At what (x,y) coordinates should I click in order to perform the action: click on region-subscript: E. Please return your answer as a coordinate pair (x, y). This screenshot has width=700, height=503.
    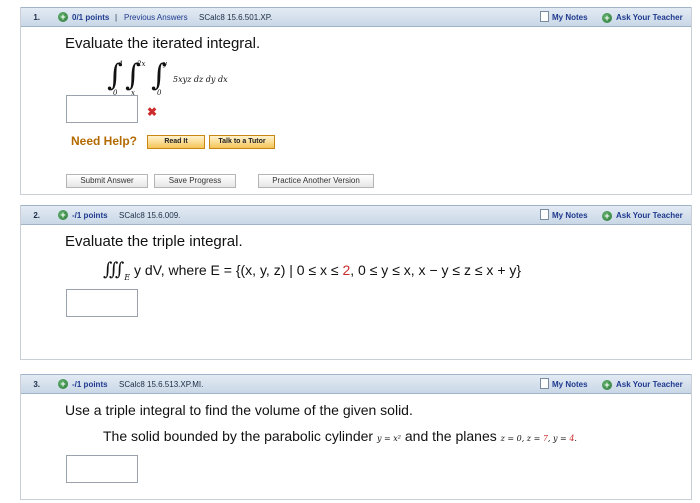
    Looking at the image, I should click on (127, 277).